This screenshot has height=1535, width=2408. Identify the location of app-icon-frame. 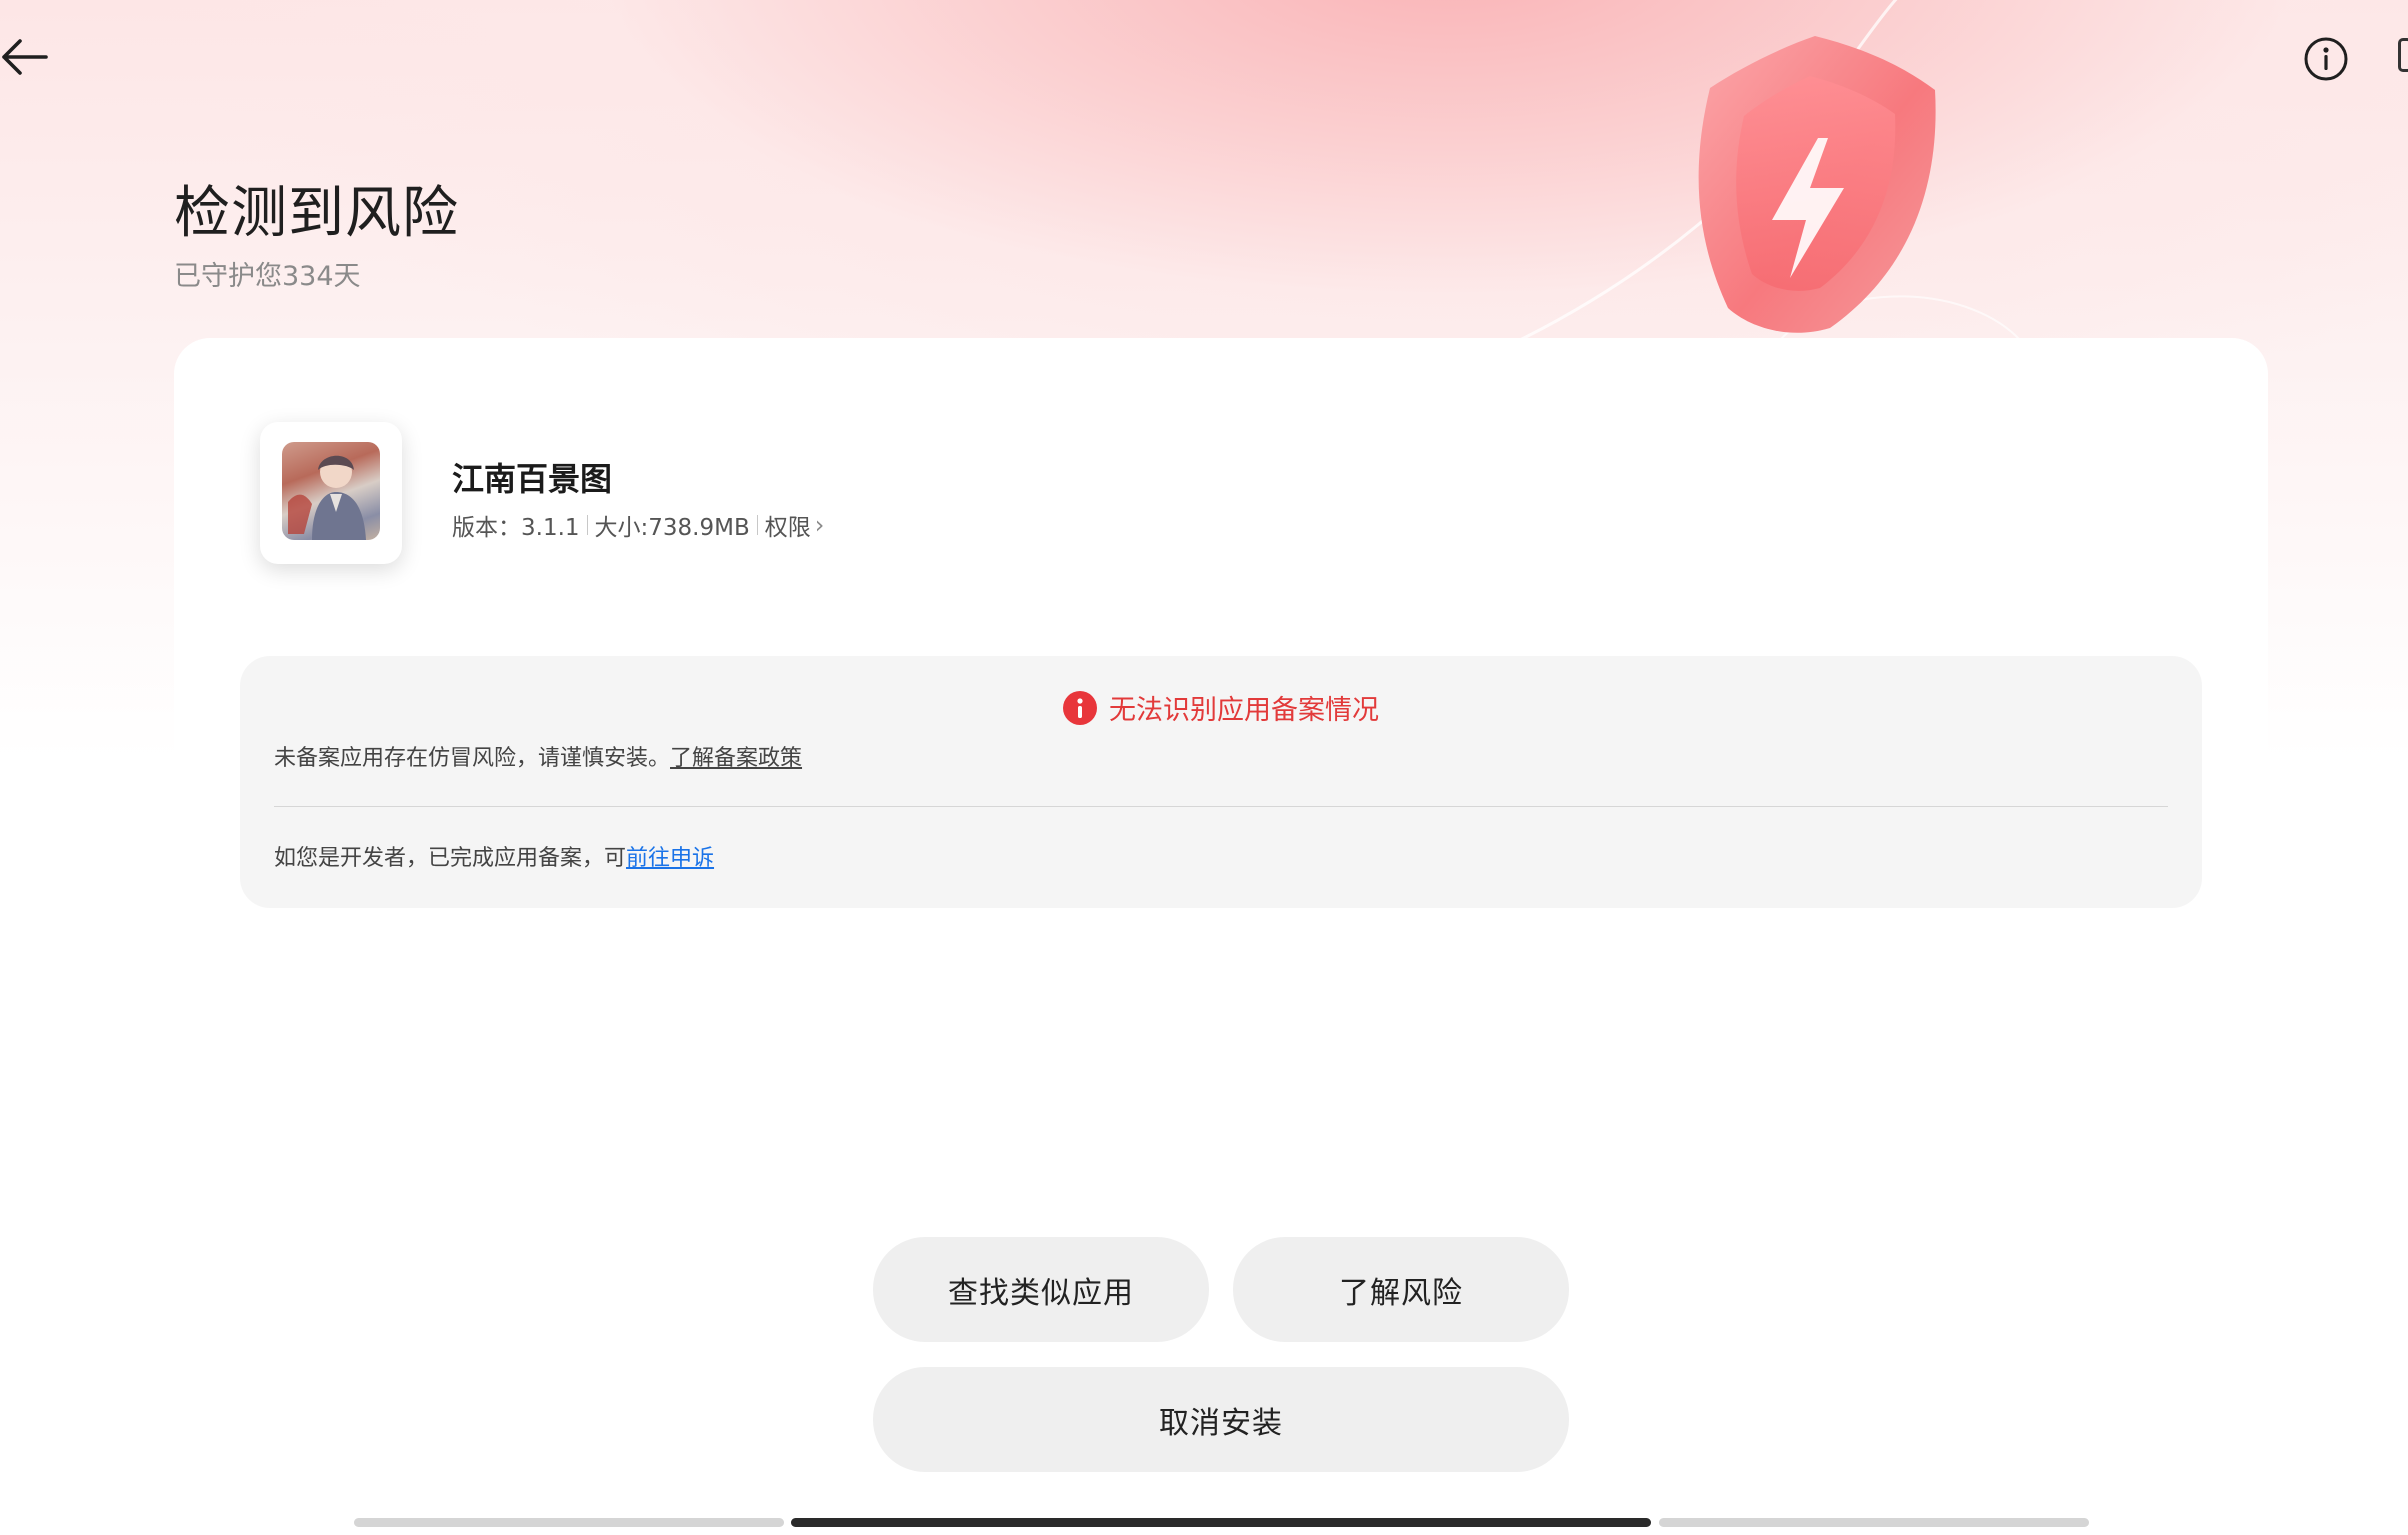
(331, 493).